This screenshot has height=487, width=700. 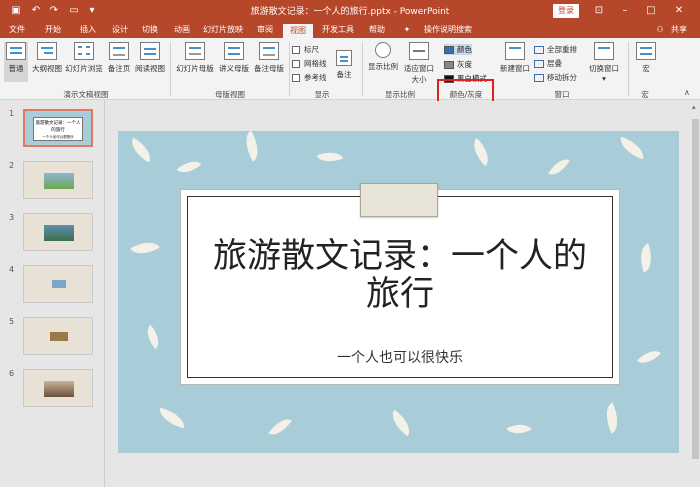 I want to click on ribbon-display-icon: ⊡, so click(x=599, y=11).